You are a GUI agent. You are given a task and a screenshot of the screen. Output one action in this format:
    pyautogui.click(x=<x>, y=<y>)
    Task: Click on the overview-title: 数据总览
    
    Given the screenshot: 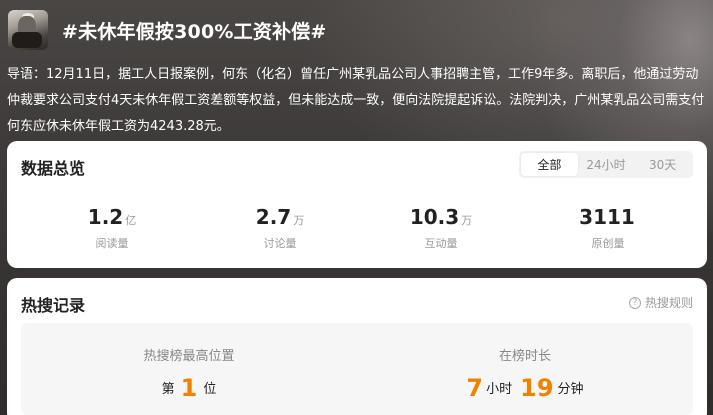 What is the action you would take?
    pyautogui.click(x=53, y=168)
    